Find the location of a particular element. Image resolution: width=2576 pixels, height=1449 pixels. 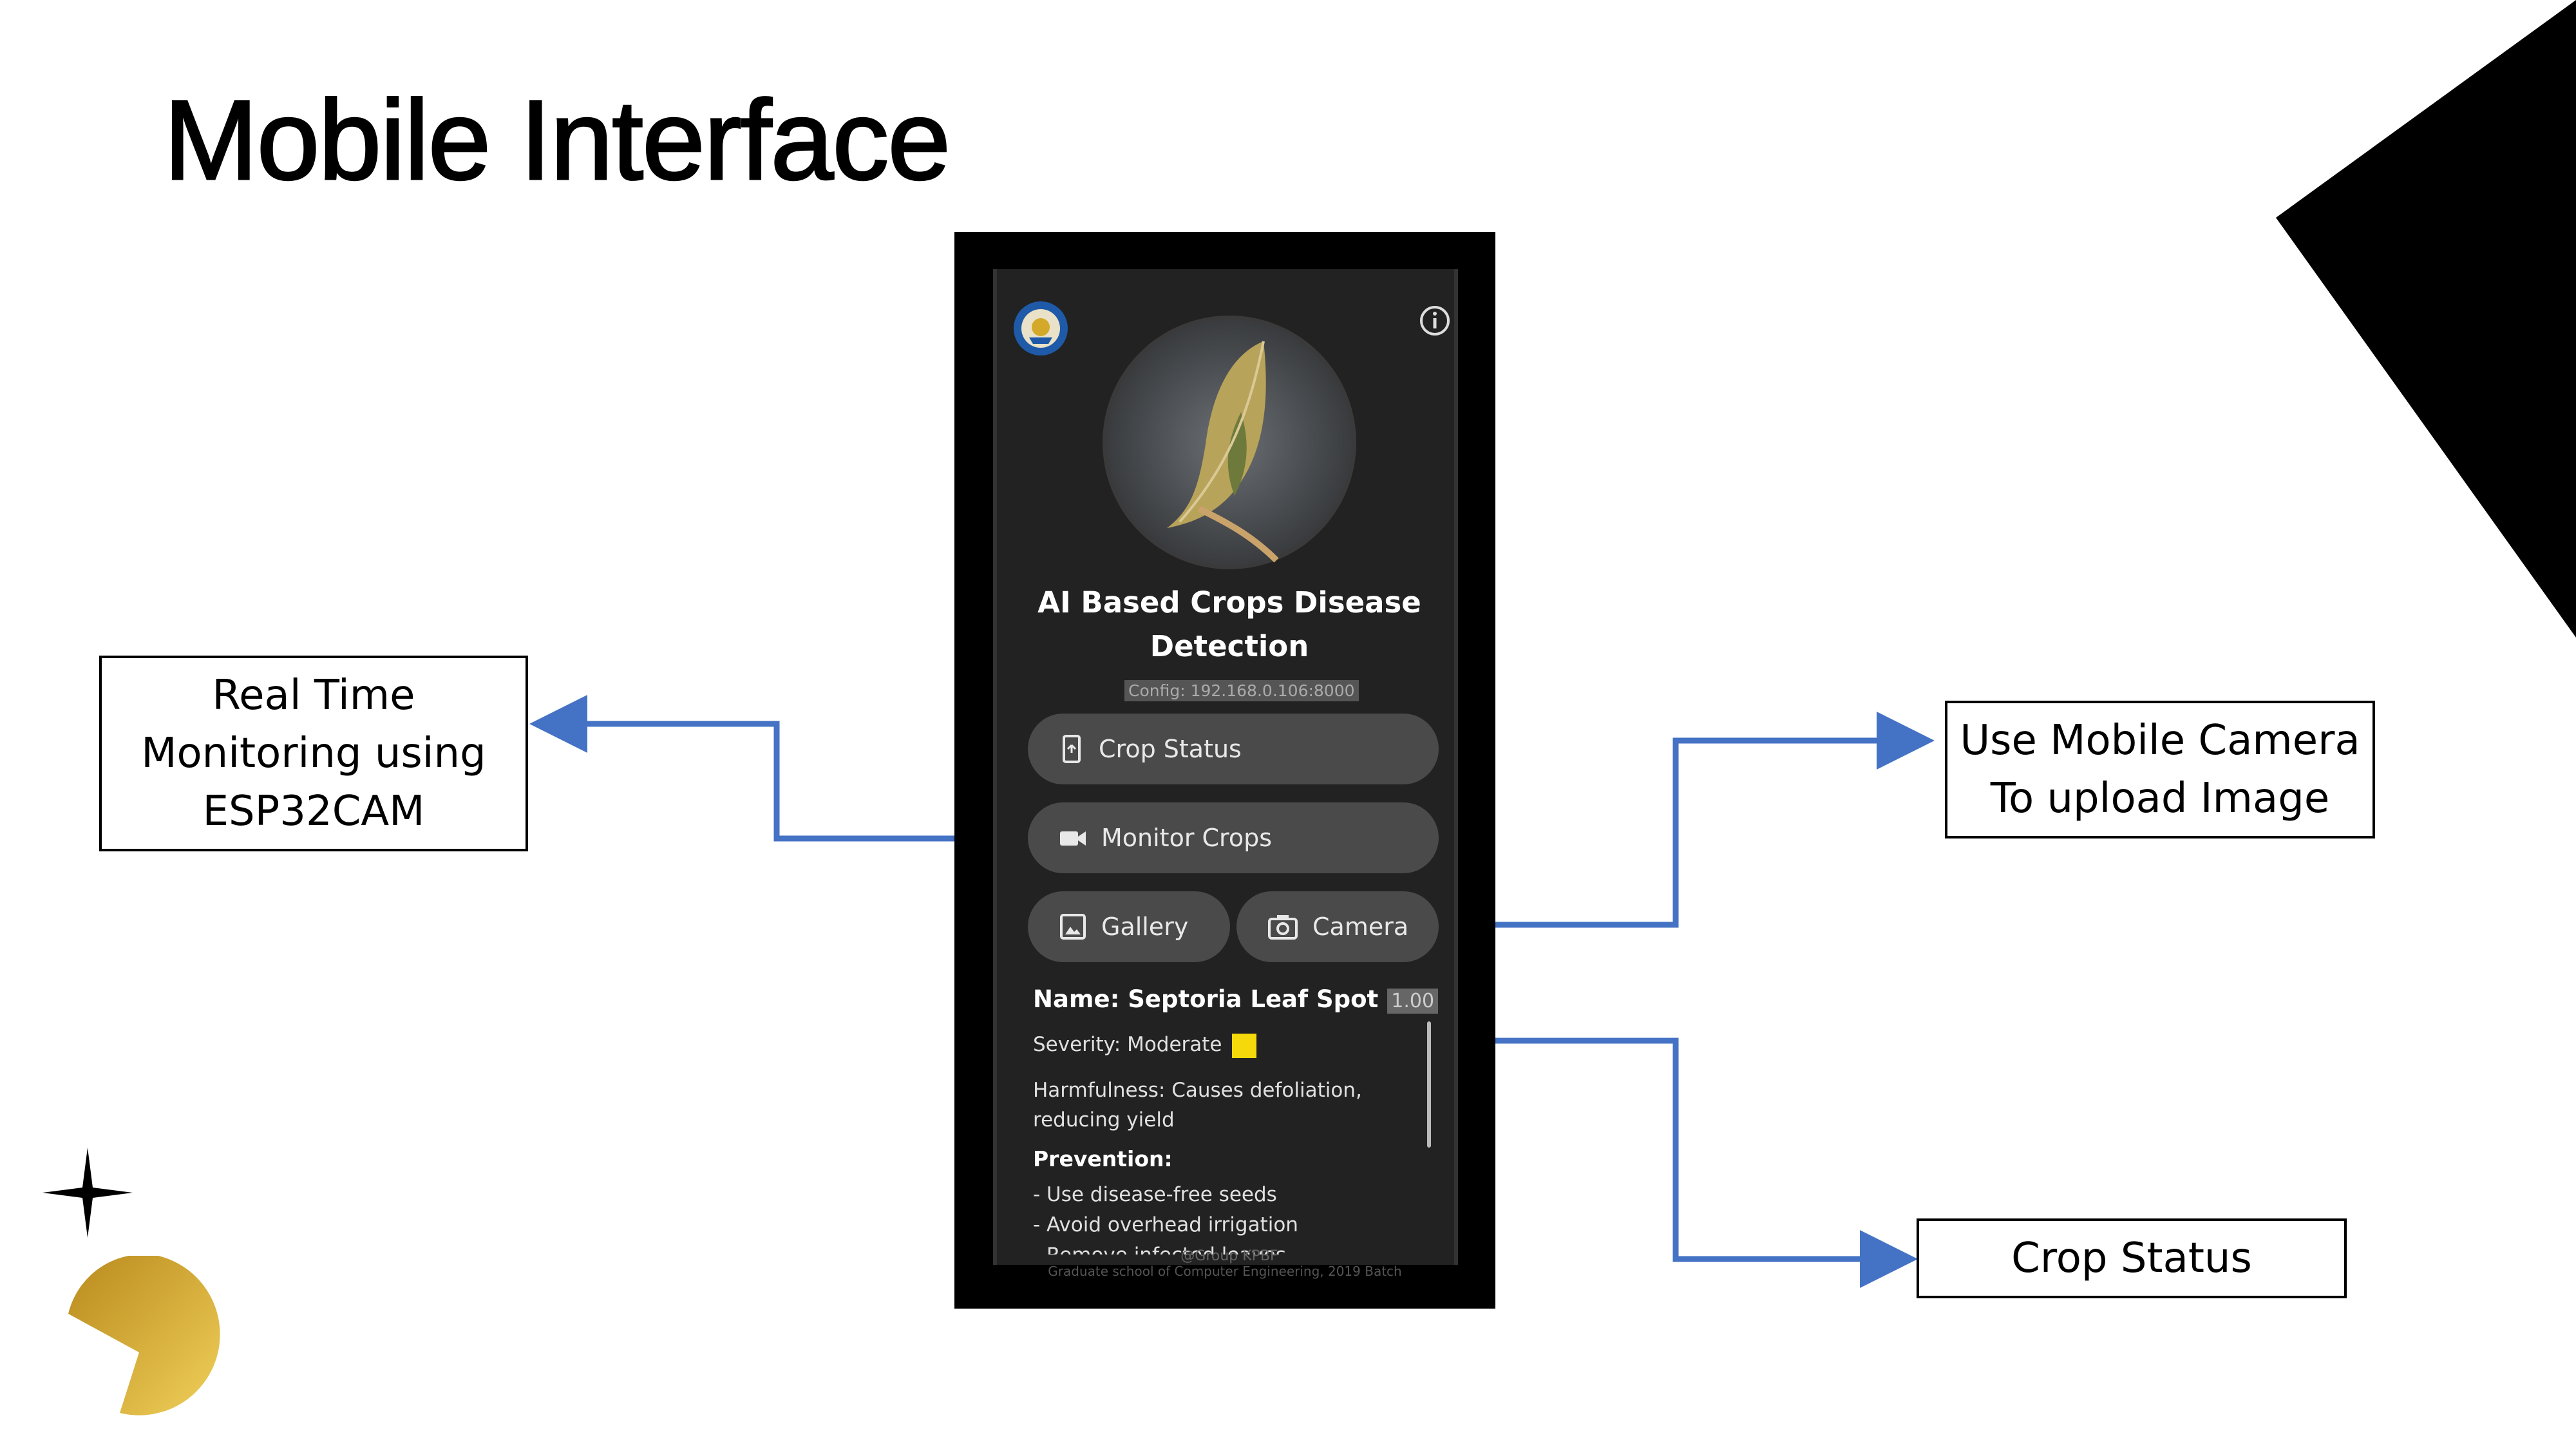

arrow-monitor-to-realtime is located at coordinates (775, 769).